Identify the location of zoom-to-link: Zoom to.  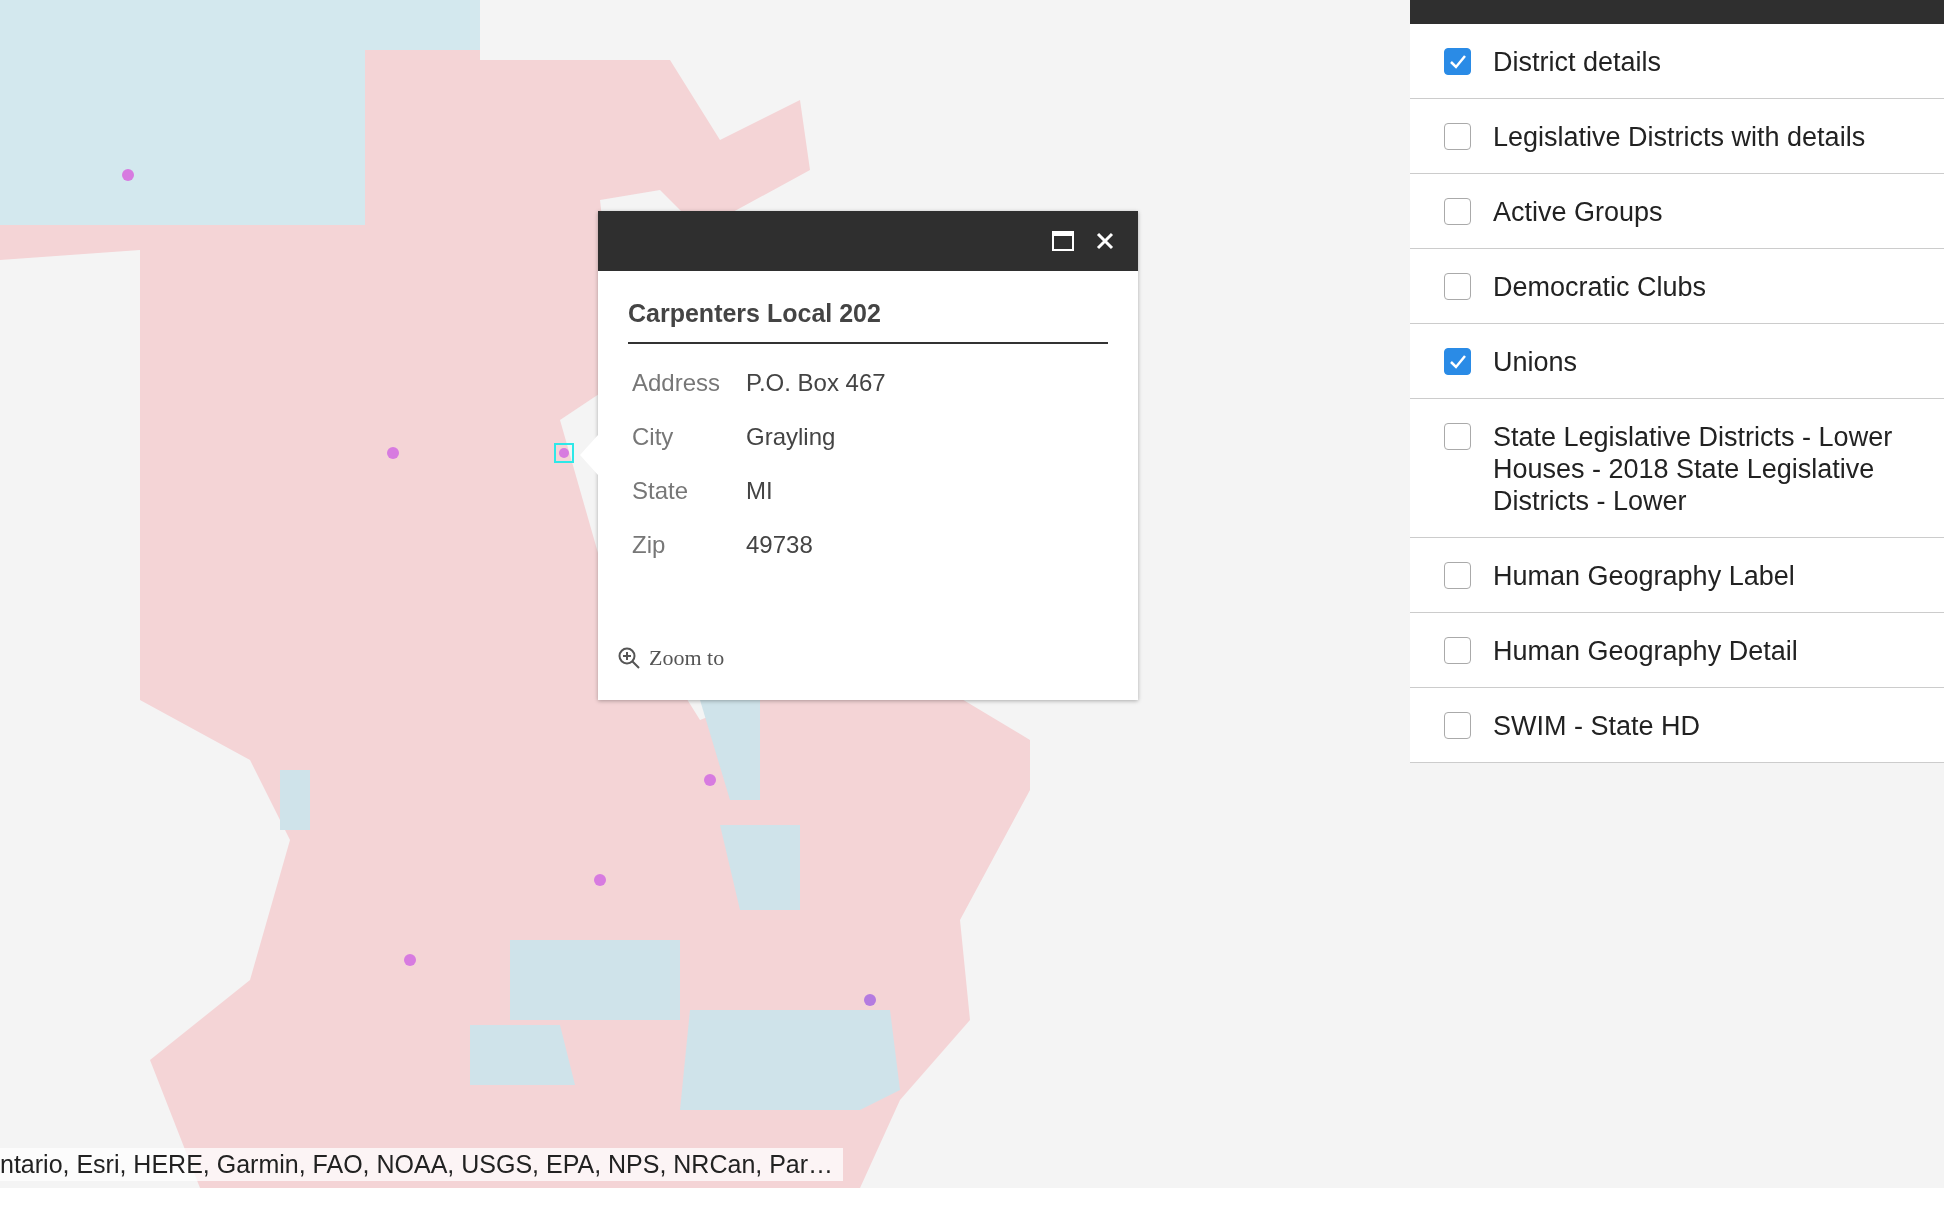
(671, 658).